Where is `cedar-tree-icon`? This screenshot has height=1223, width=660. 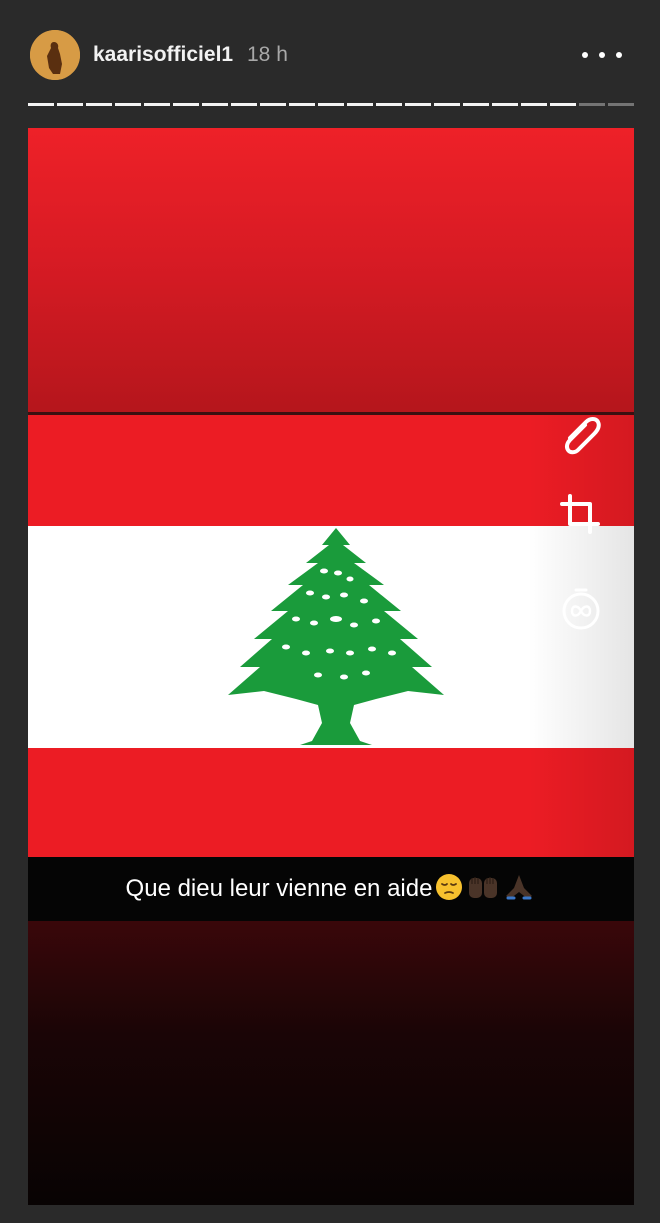
cedar-tree-icon is located at coordinates (336, 636).